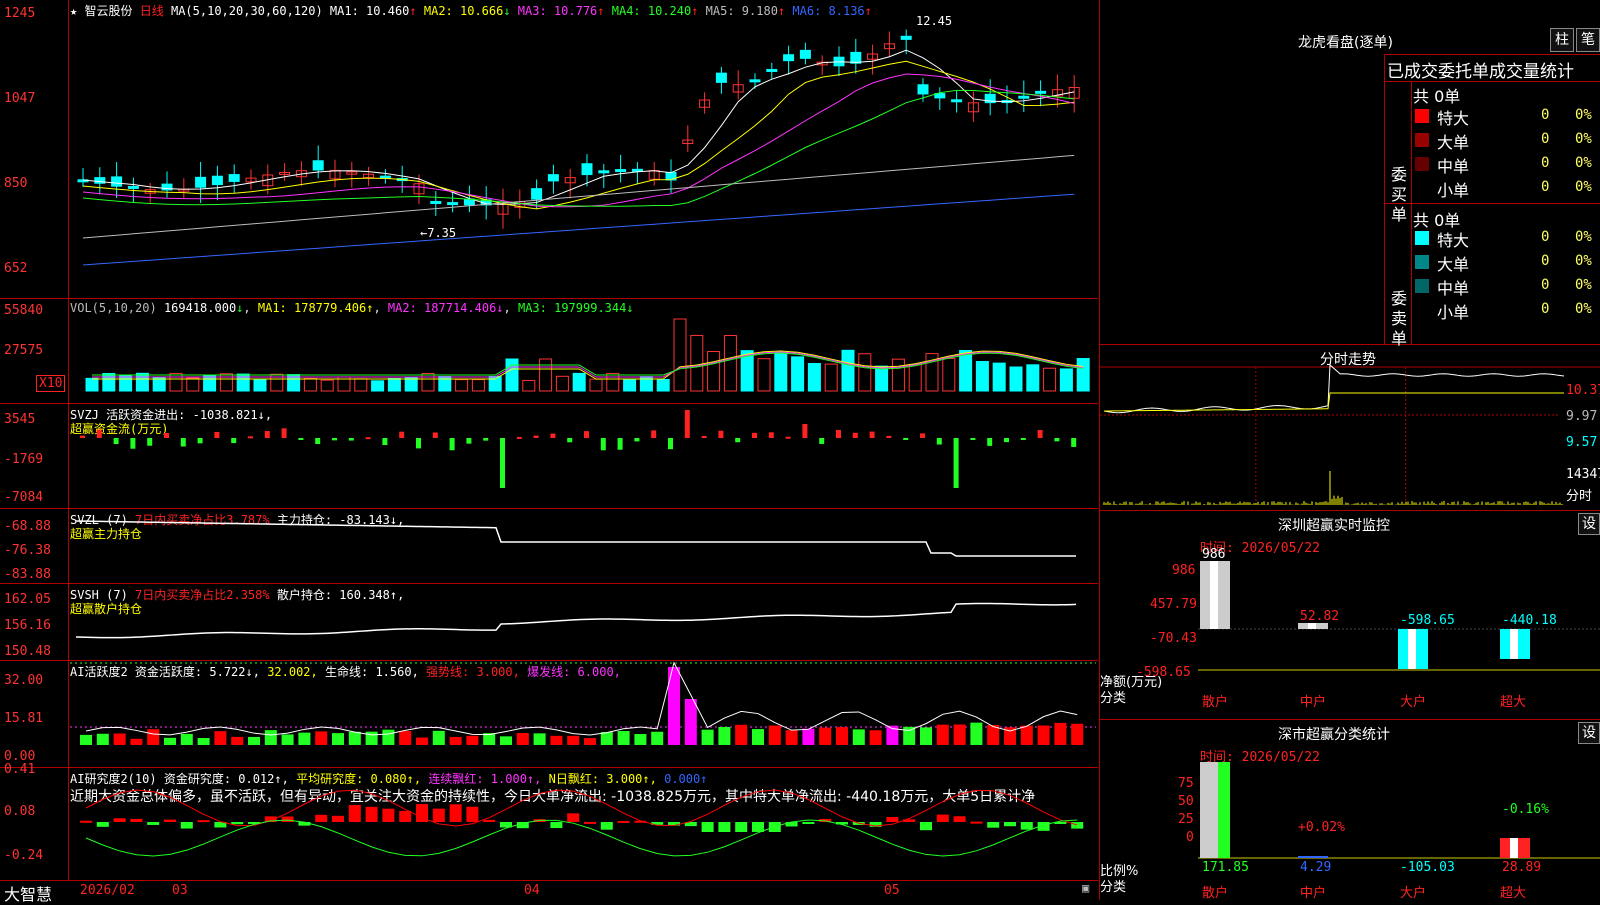 The height and width of the screenshot is (905, 1600). Describe the element at coordinates (1085, 888) in the screenshot. I see `lock-icon: ▣` at that location.